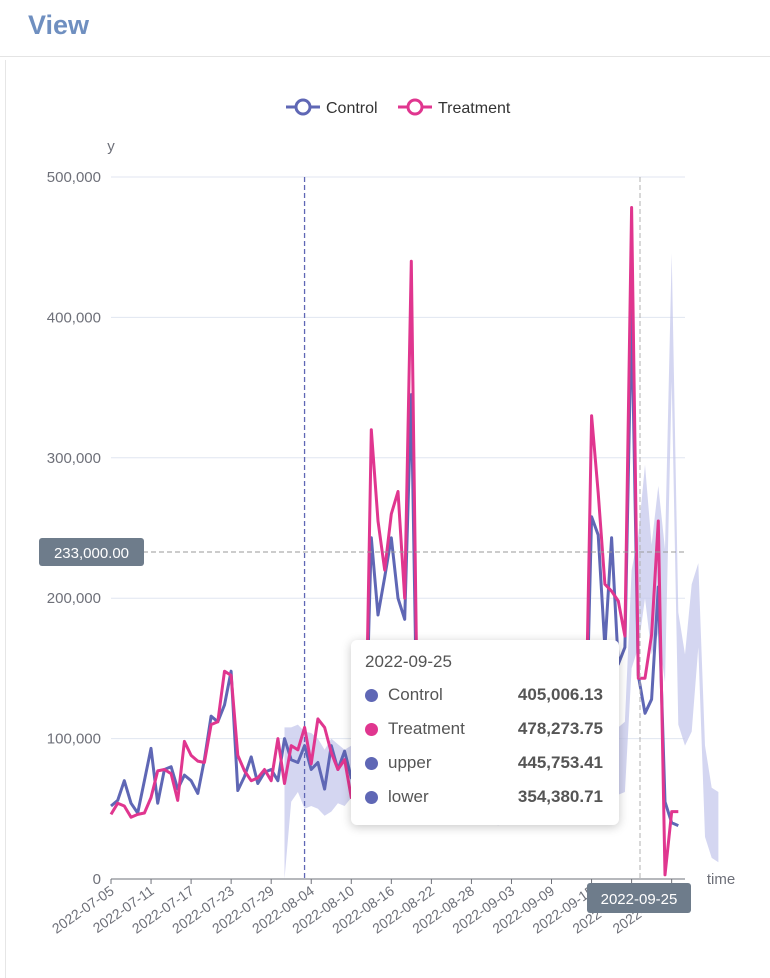 The height and width of the screenshot is (978, 770). Describe the element at coordinates (408, 796) in the screenshot. I see `tooltip-name-lower: lower` at that location.